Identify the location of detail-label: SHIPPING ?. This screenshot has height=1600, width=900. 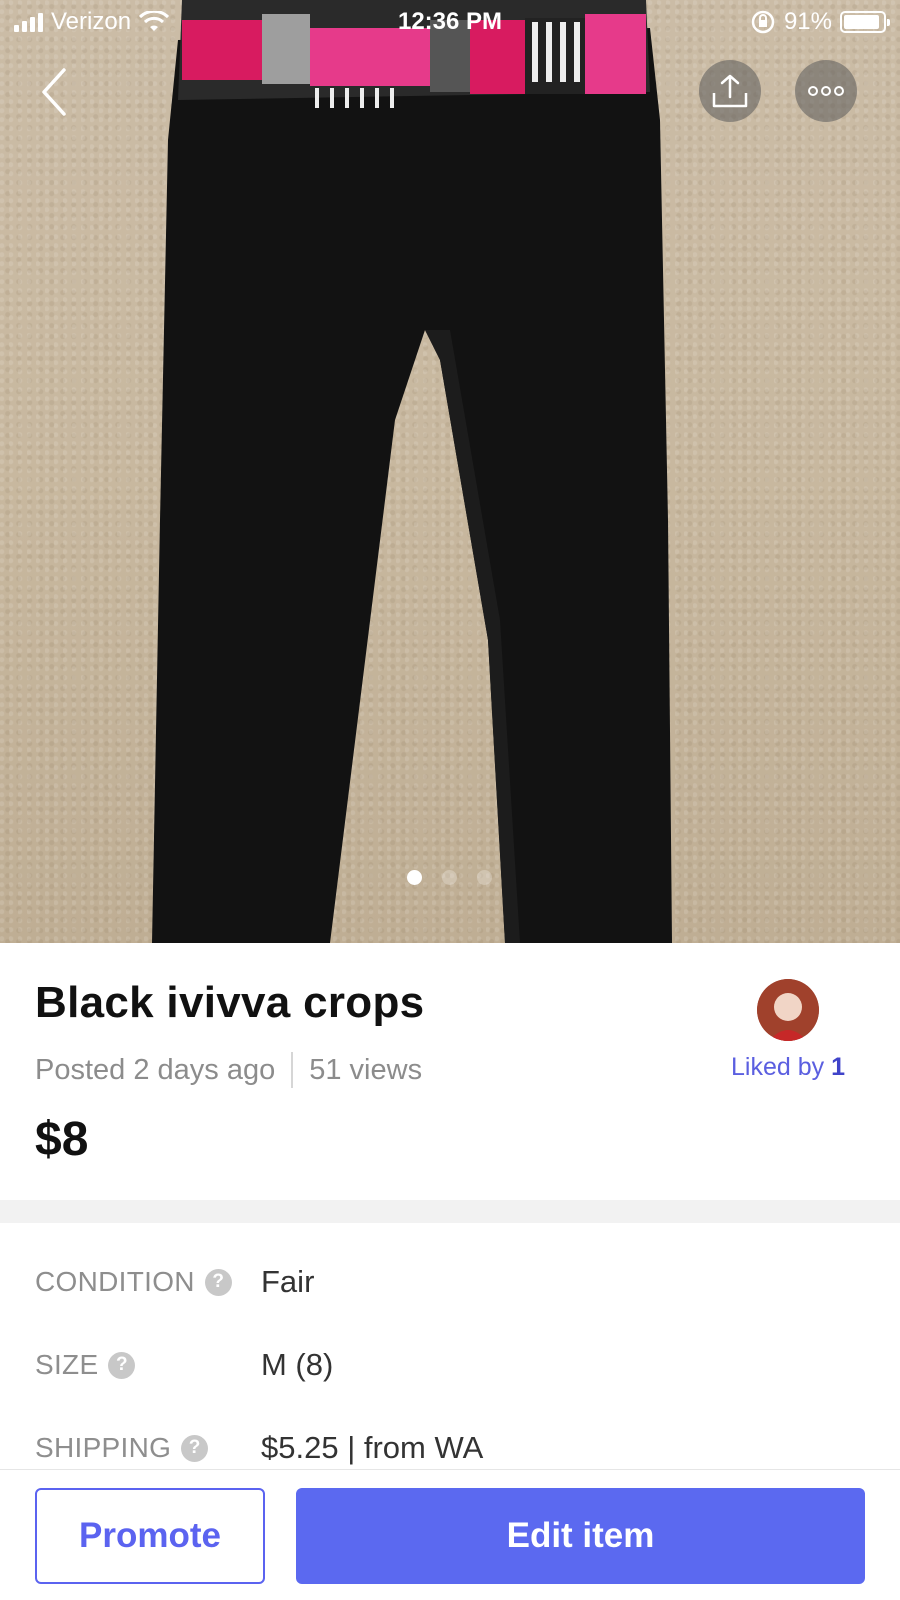
(148, 1448).